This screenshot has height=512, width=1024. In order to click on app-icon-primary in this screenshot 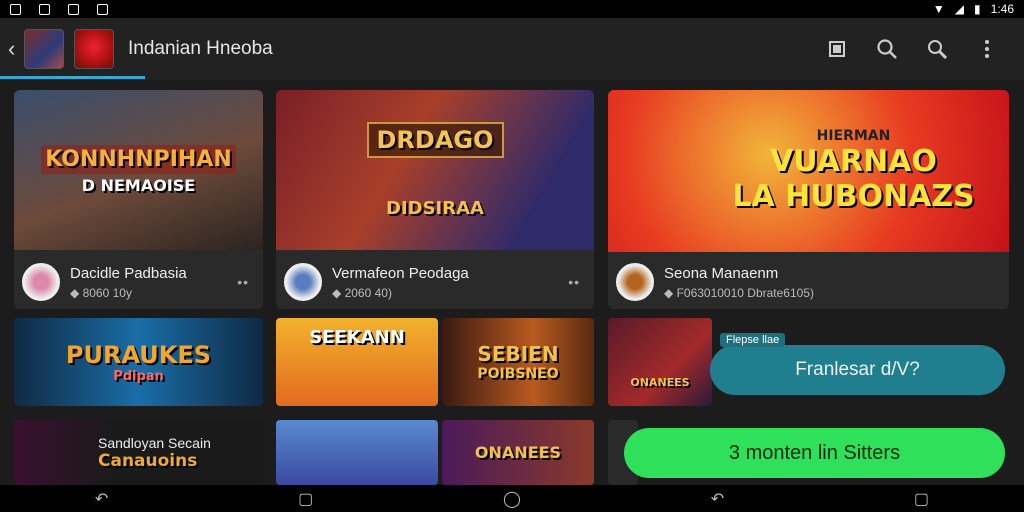, I will do `click(44, 49)`.